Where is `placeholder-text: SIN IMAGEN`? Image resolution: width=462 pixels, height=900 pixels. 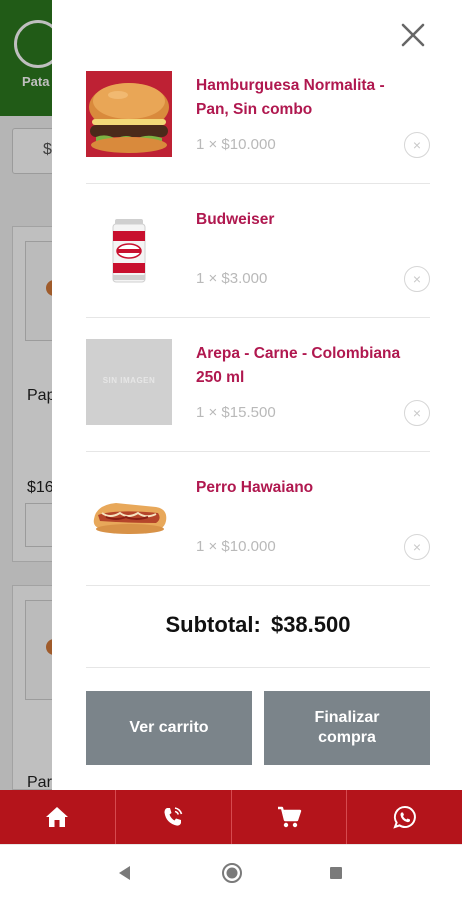
placeholder-text: SIN IMAGEN is located at coordinates (129, 380).